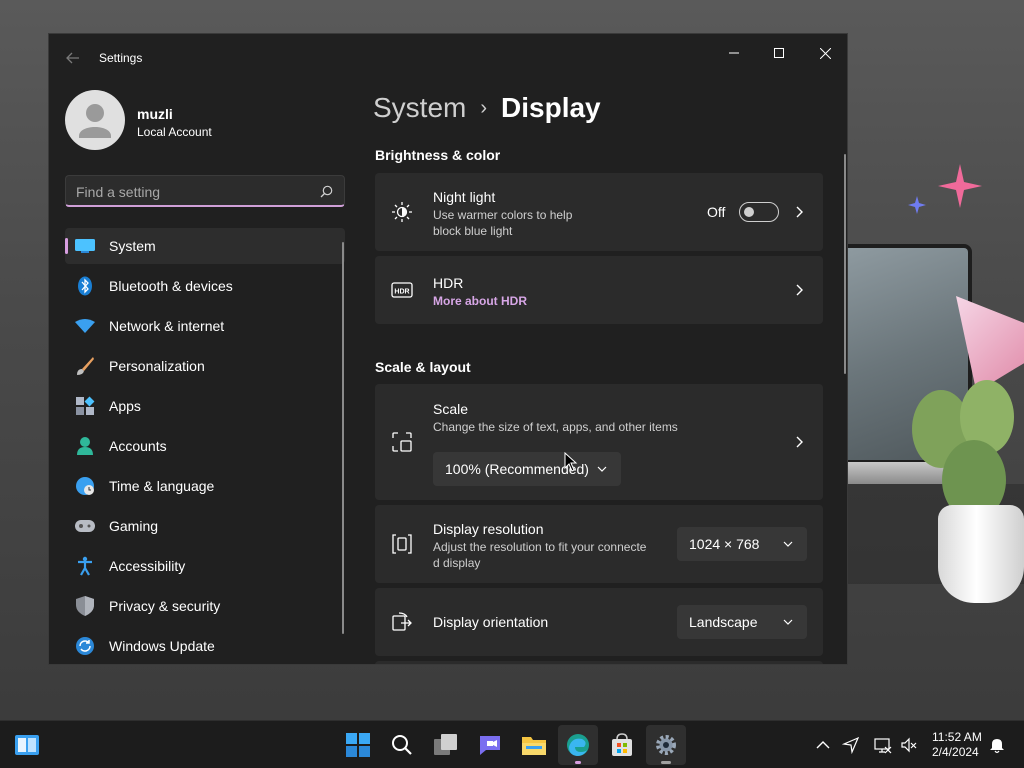 The image size is (1024, 768). I want to click on close-icon, so click(825, 53).